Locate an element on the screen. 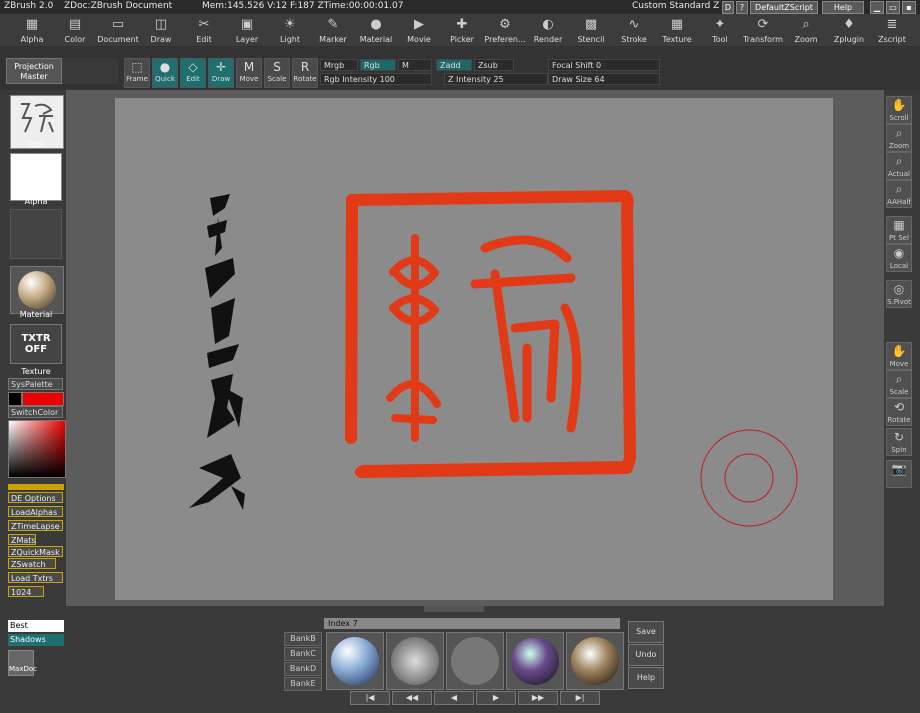 The height and width of the screenshot is (713, 920). menu-stroke: ∿ Stroke is located at coordinates (634, 30).